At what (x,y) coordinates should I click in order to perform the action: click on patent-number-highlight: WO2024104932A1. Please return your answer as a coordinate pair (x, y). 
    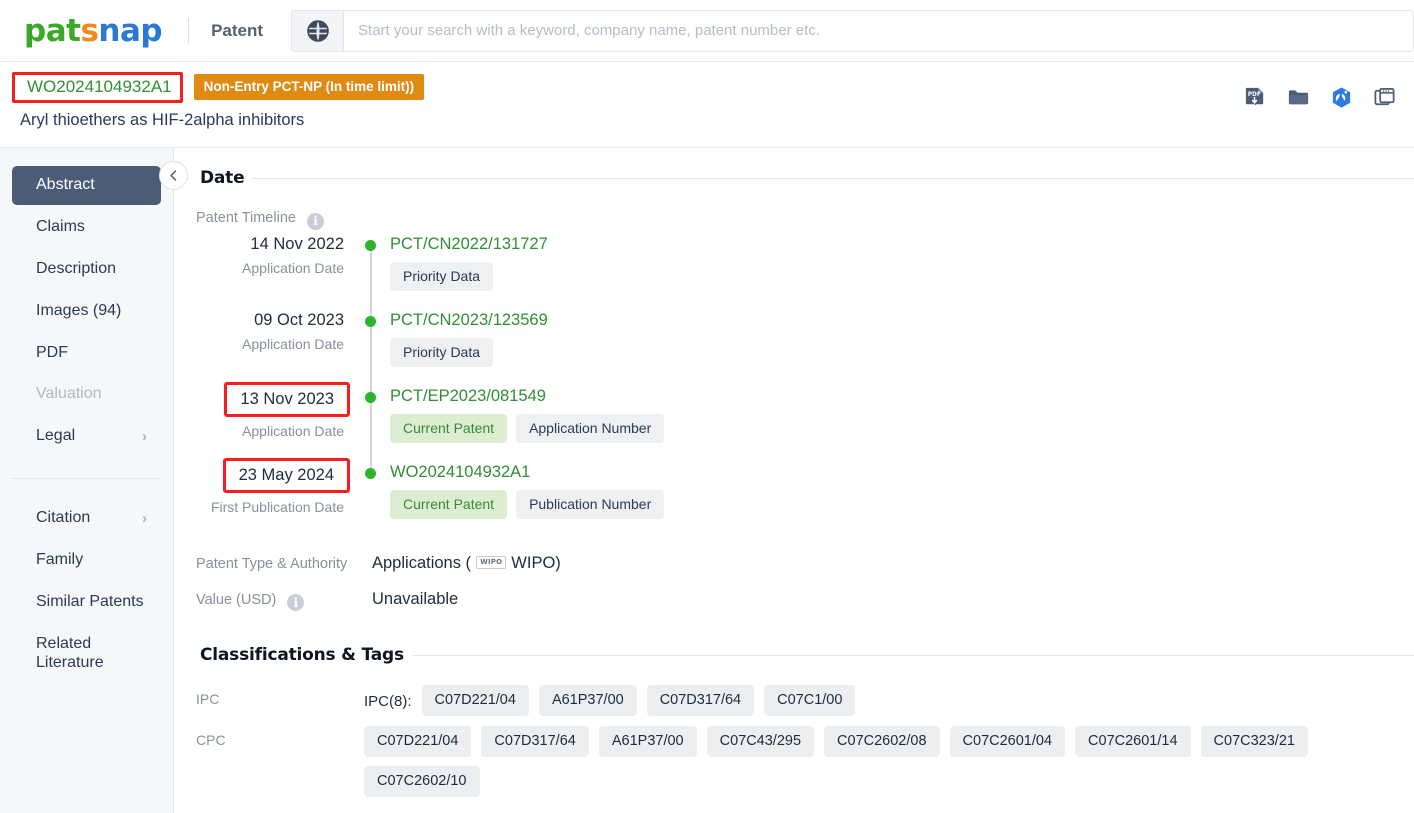
    Looking at the image, I should click on (97, 87).